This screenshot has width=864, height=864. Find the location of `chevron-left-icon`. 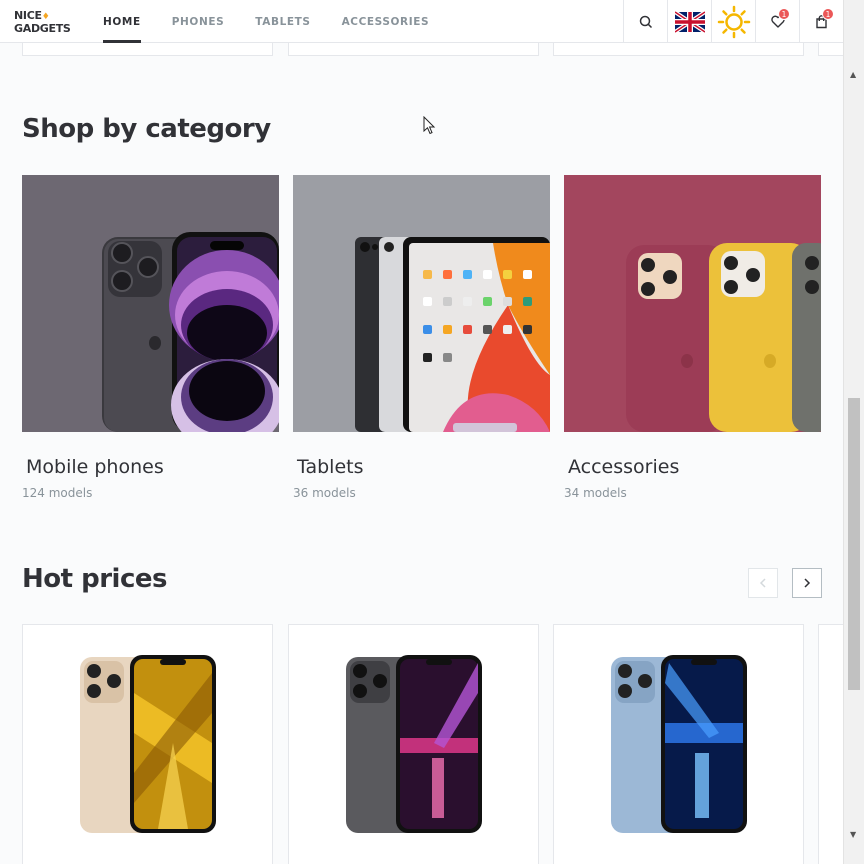

chevron-left-icon is located at coordinates (762, 583).